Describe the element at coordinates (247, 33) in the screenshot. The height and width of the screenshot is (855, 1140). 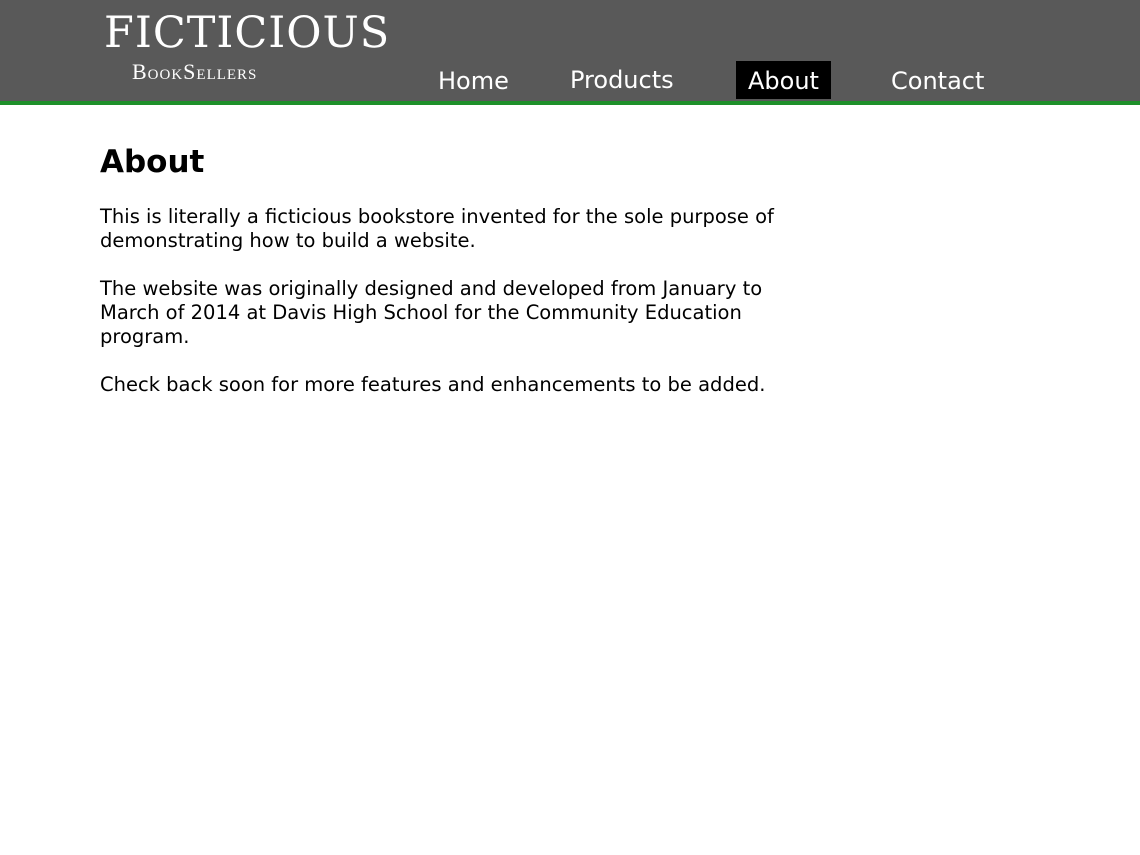
I see `logo-title: FICTICIOUS` at that location.